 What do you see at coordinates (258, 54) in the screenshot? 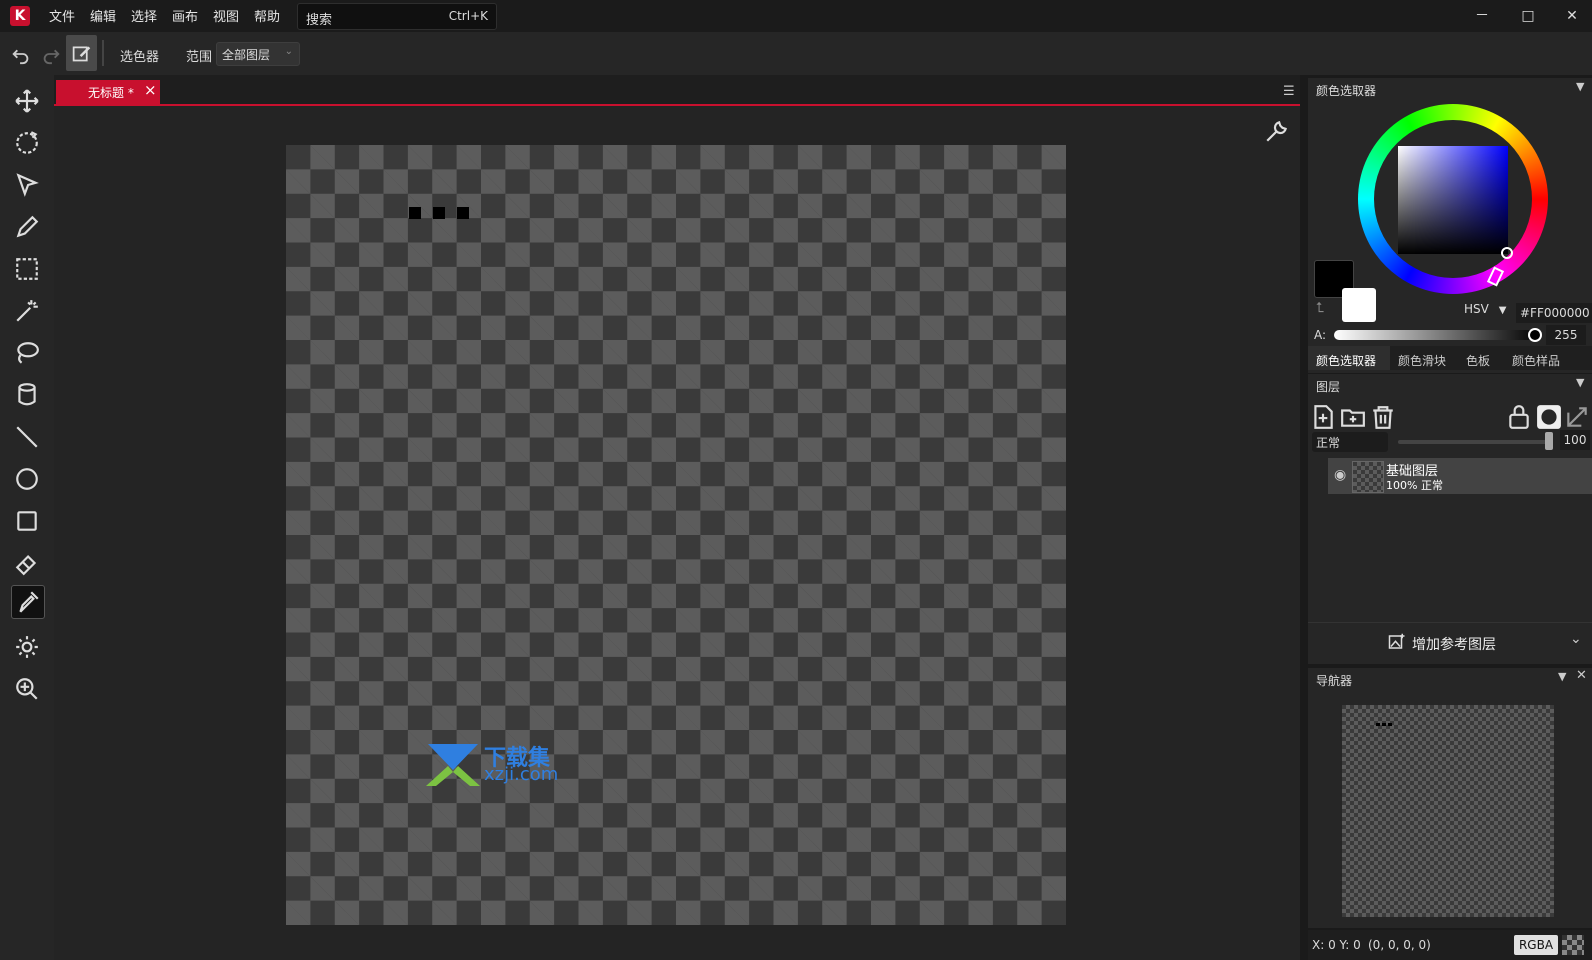
I see `range-select: 全部图层 ⌄` at bounding box center [258, 54].